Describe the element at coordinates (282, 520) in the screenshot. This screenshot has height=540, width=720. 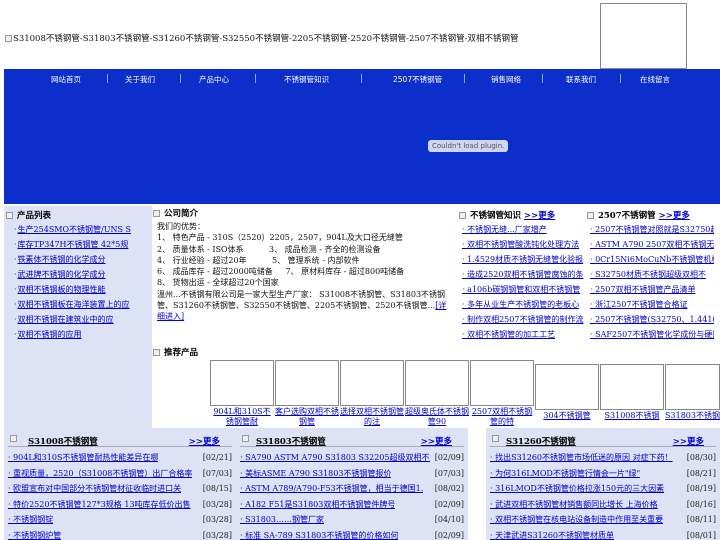
I see `news-link: · S31803……钢管厂家` at that location.